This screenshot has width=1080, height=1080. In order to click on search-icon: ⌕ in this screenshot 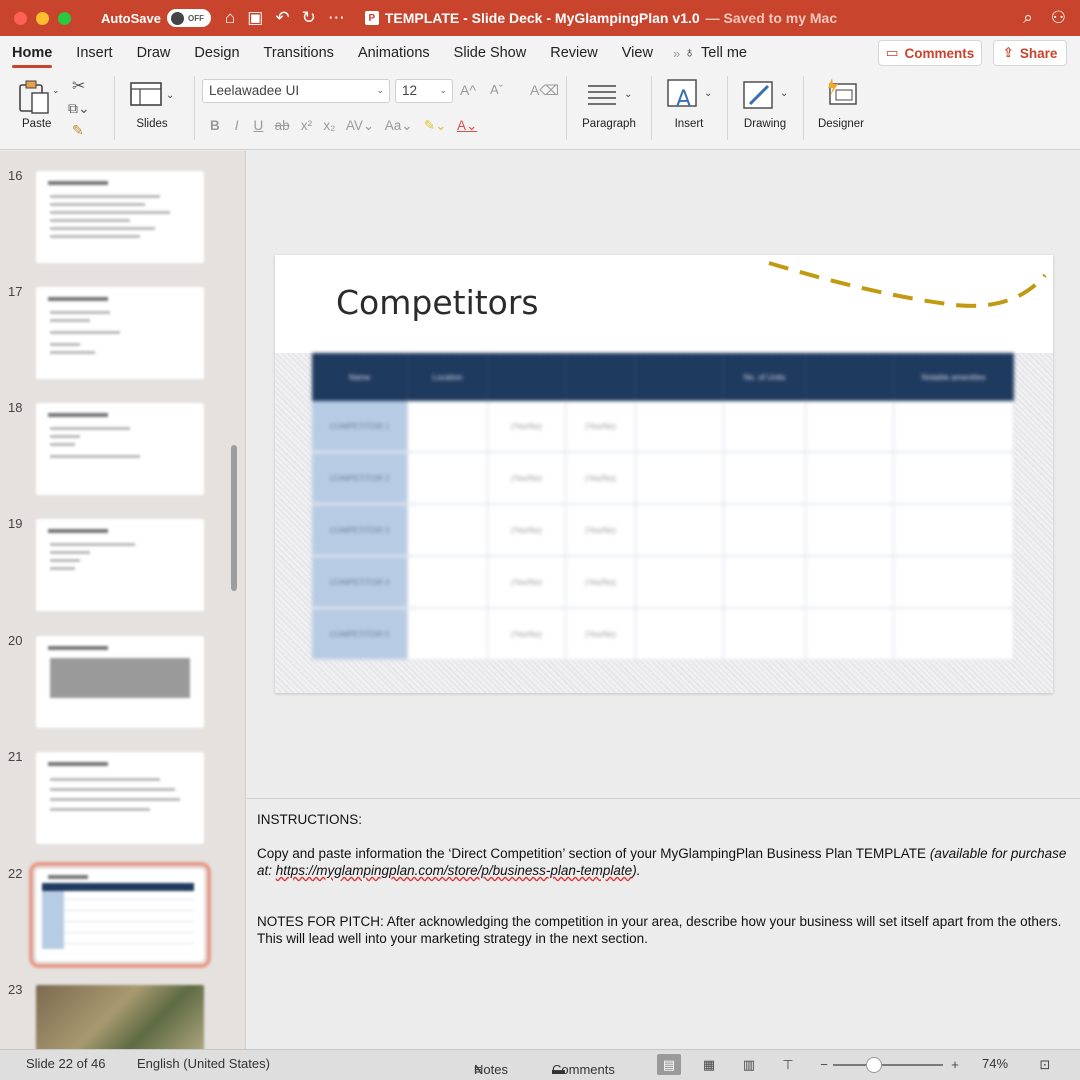, I will do `click(1028, 18)`.